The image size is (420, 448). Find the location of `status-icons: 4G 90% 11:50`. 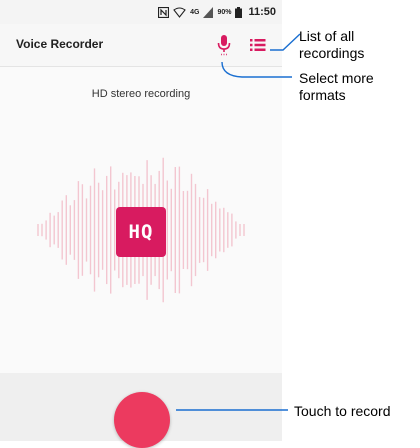

status-icons: 4G 90% 11:50 is located at coordinates (217, 12).